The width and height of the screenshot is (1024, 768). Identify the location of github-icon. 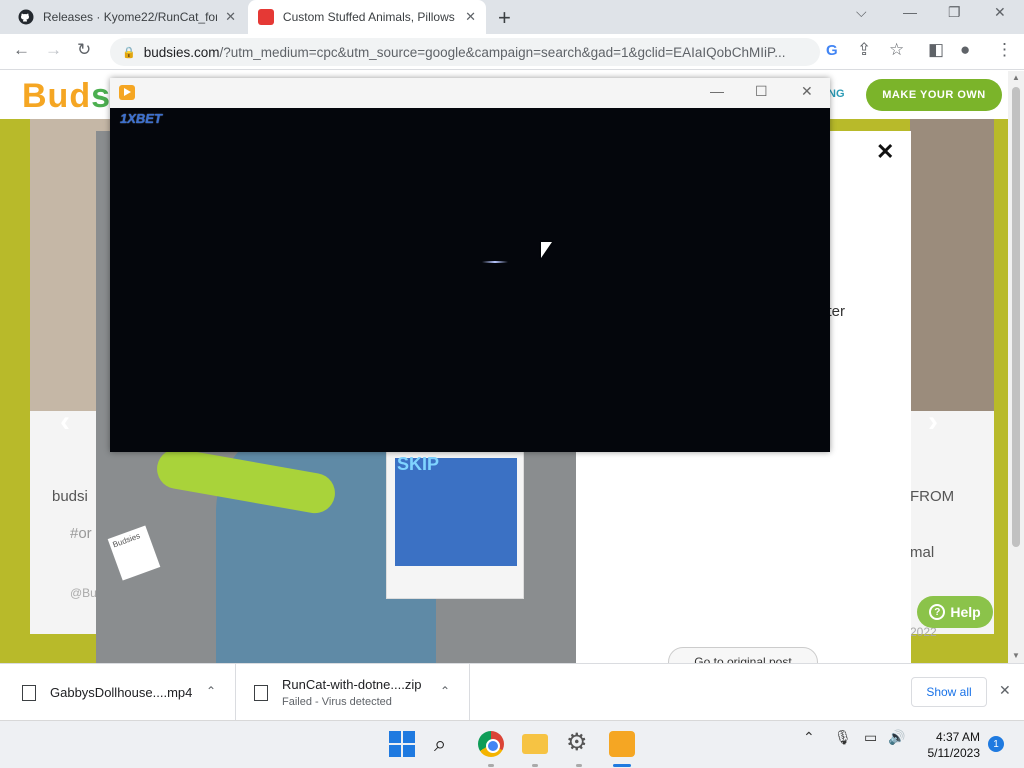
(26, 17).